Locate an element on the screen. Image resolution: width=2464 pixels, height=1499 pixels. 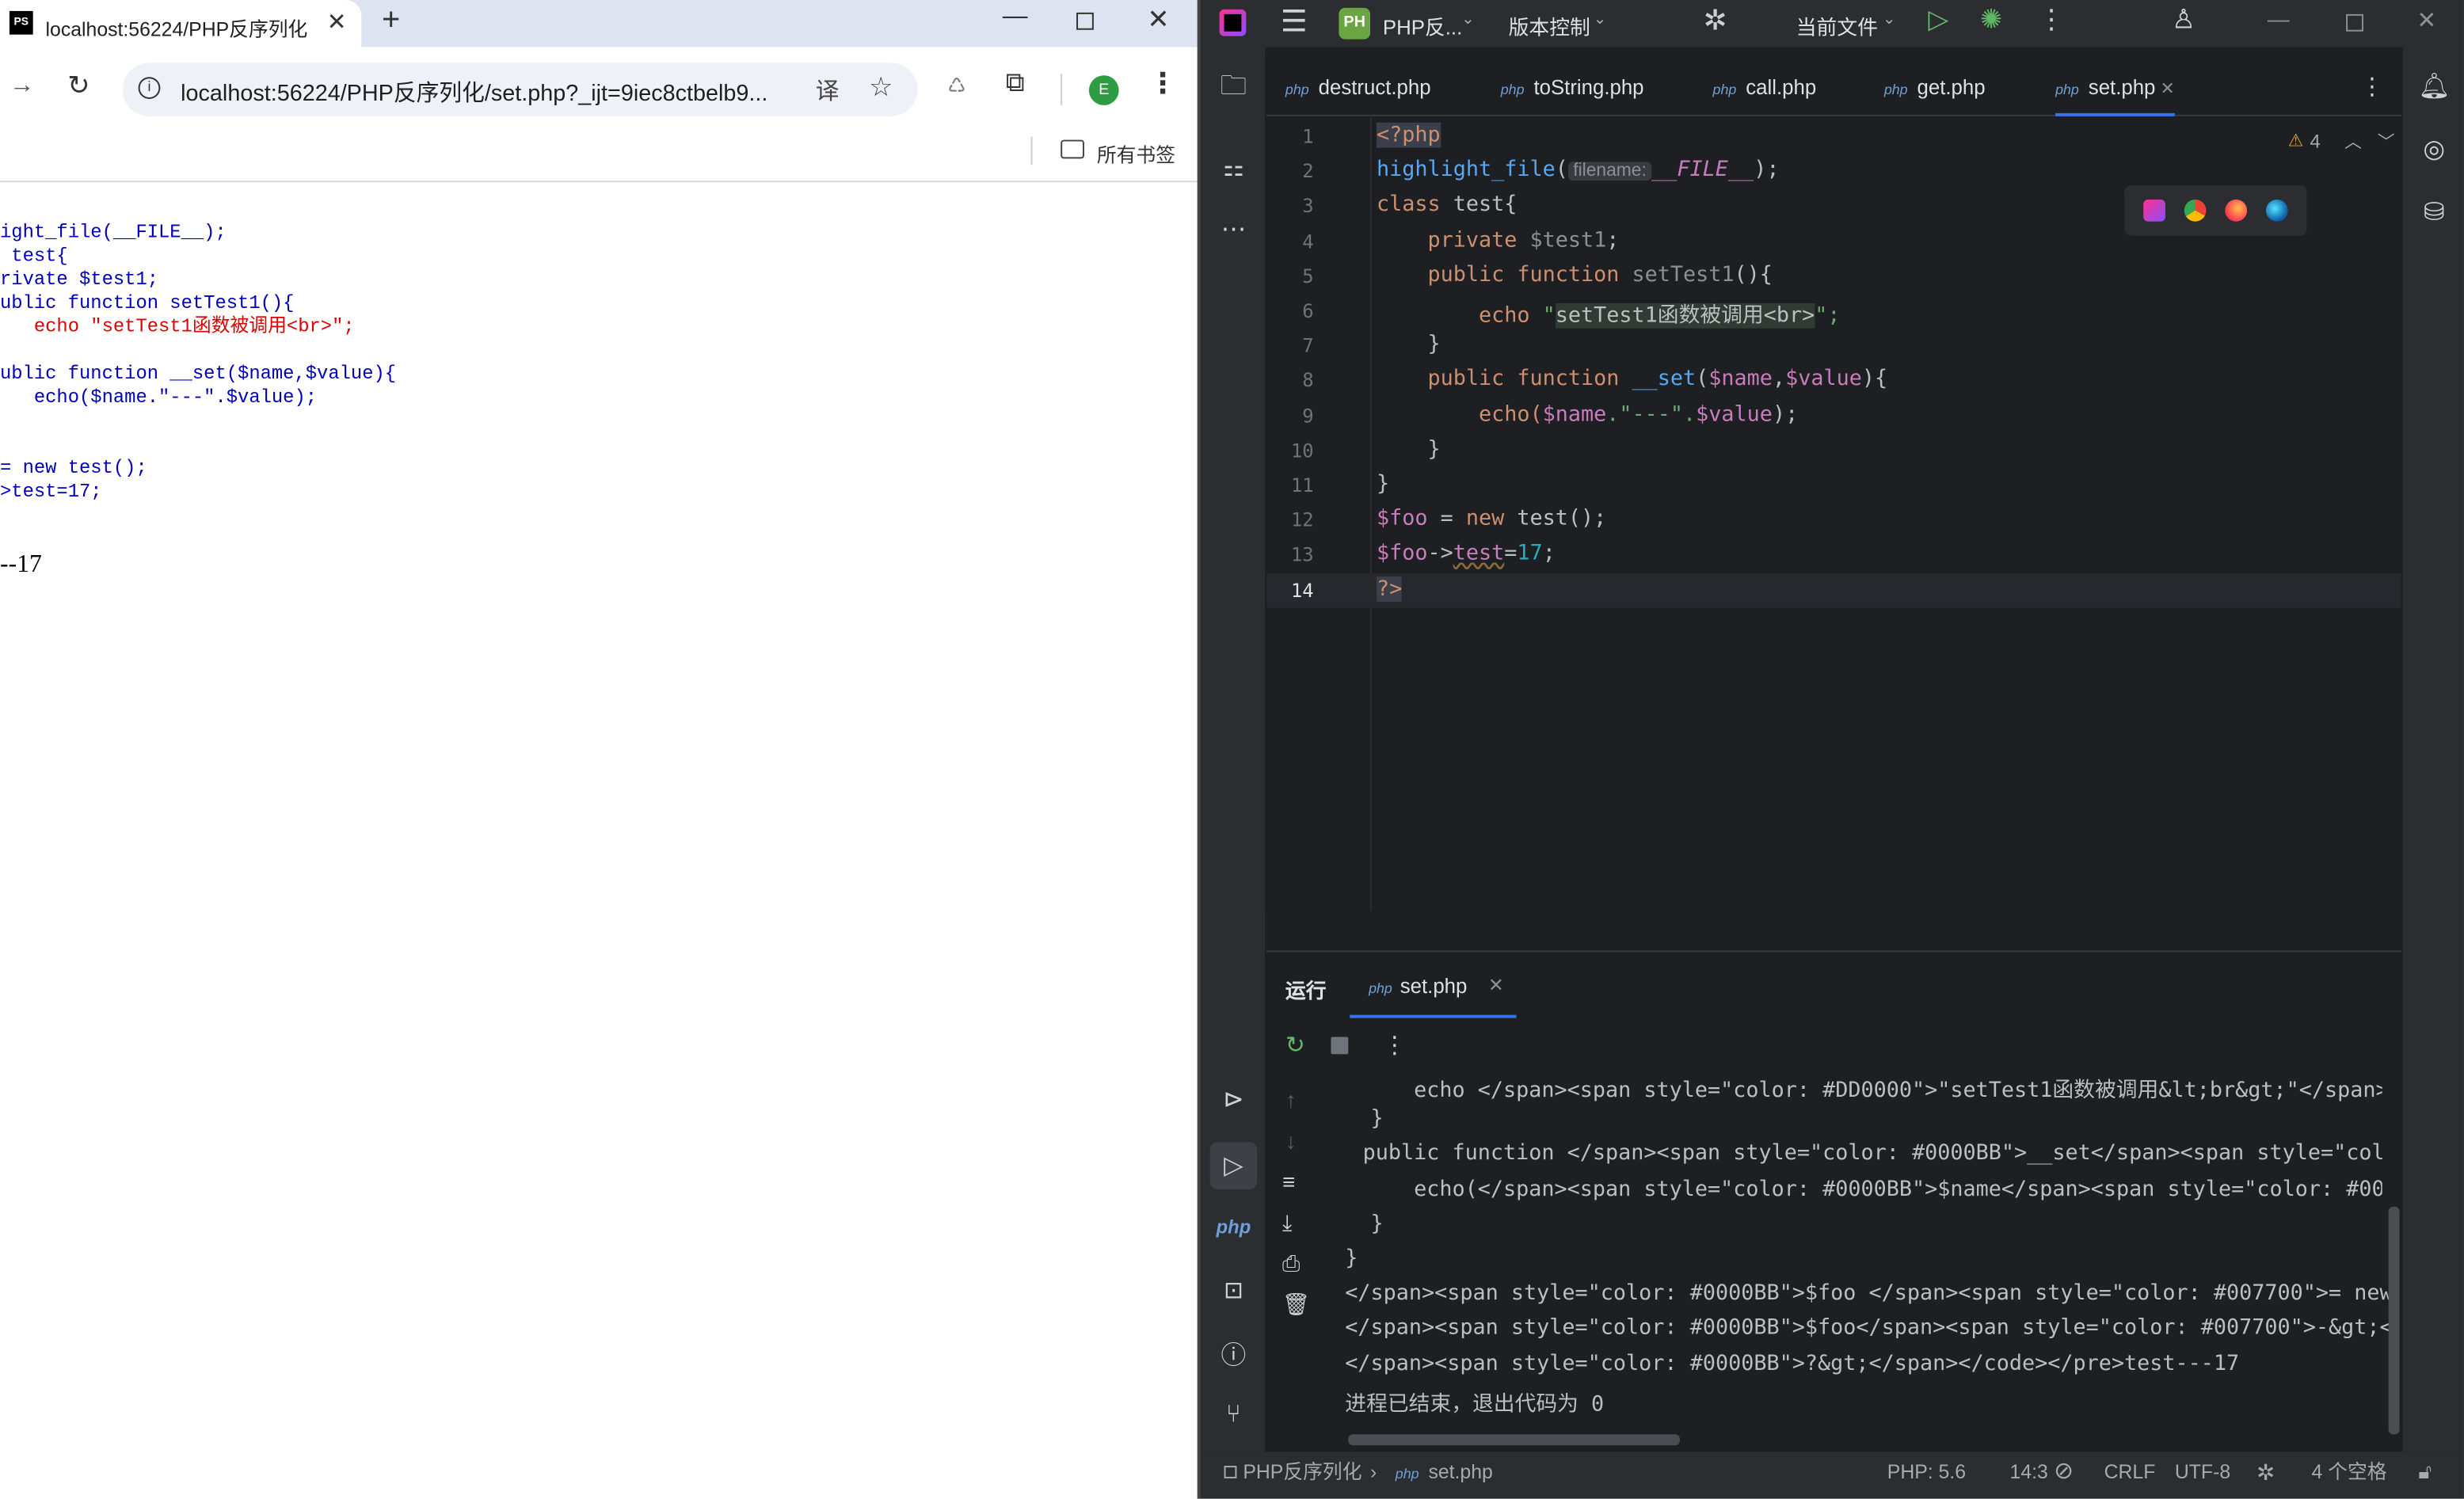
run-config-selector: 当前文件 is located at coordinates (1837, 26).